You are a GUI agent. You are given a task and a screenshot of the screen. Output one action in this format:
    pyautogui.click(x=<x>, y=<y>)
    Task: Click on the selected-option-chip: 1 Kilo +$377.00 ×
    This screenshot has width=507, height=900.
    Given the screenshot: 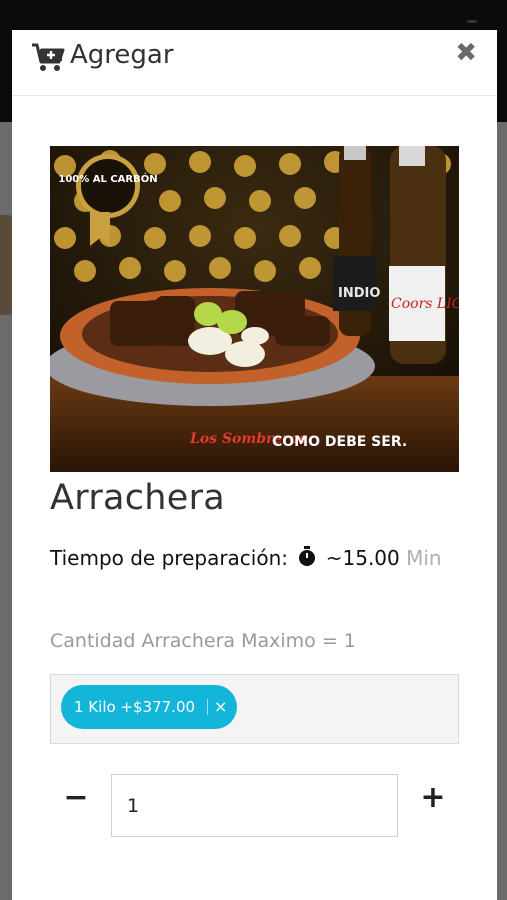 What is the action you would take?
    pyautogui.click(x=149, y=707)
    